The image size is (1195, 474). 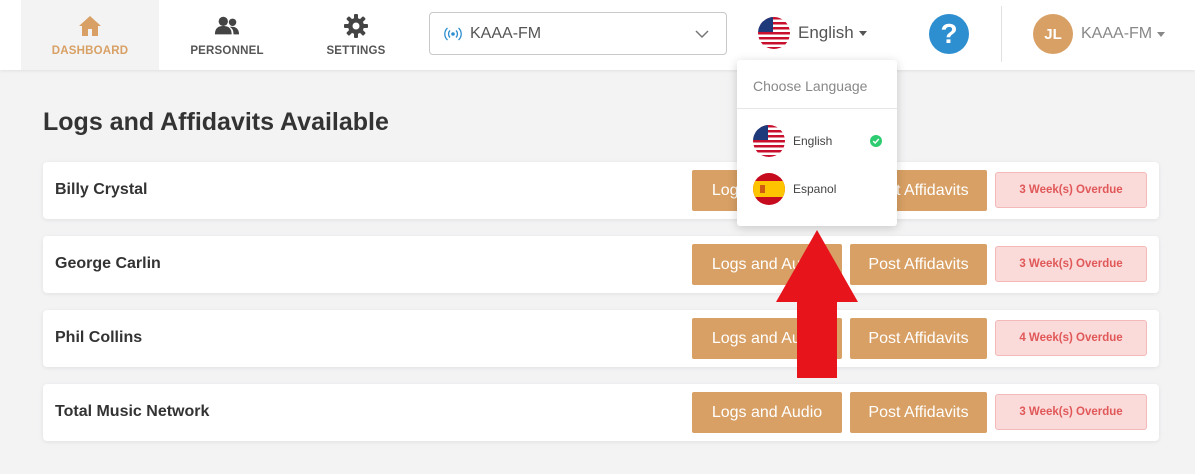 I want to click on nav-settings-label: SETTINGS, so click(x=356, y=51).